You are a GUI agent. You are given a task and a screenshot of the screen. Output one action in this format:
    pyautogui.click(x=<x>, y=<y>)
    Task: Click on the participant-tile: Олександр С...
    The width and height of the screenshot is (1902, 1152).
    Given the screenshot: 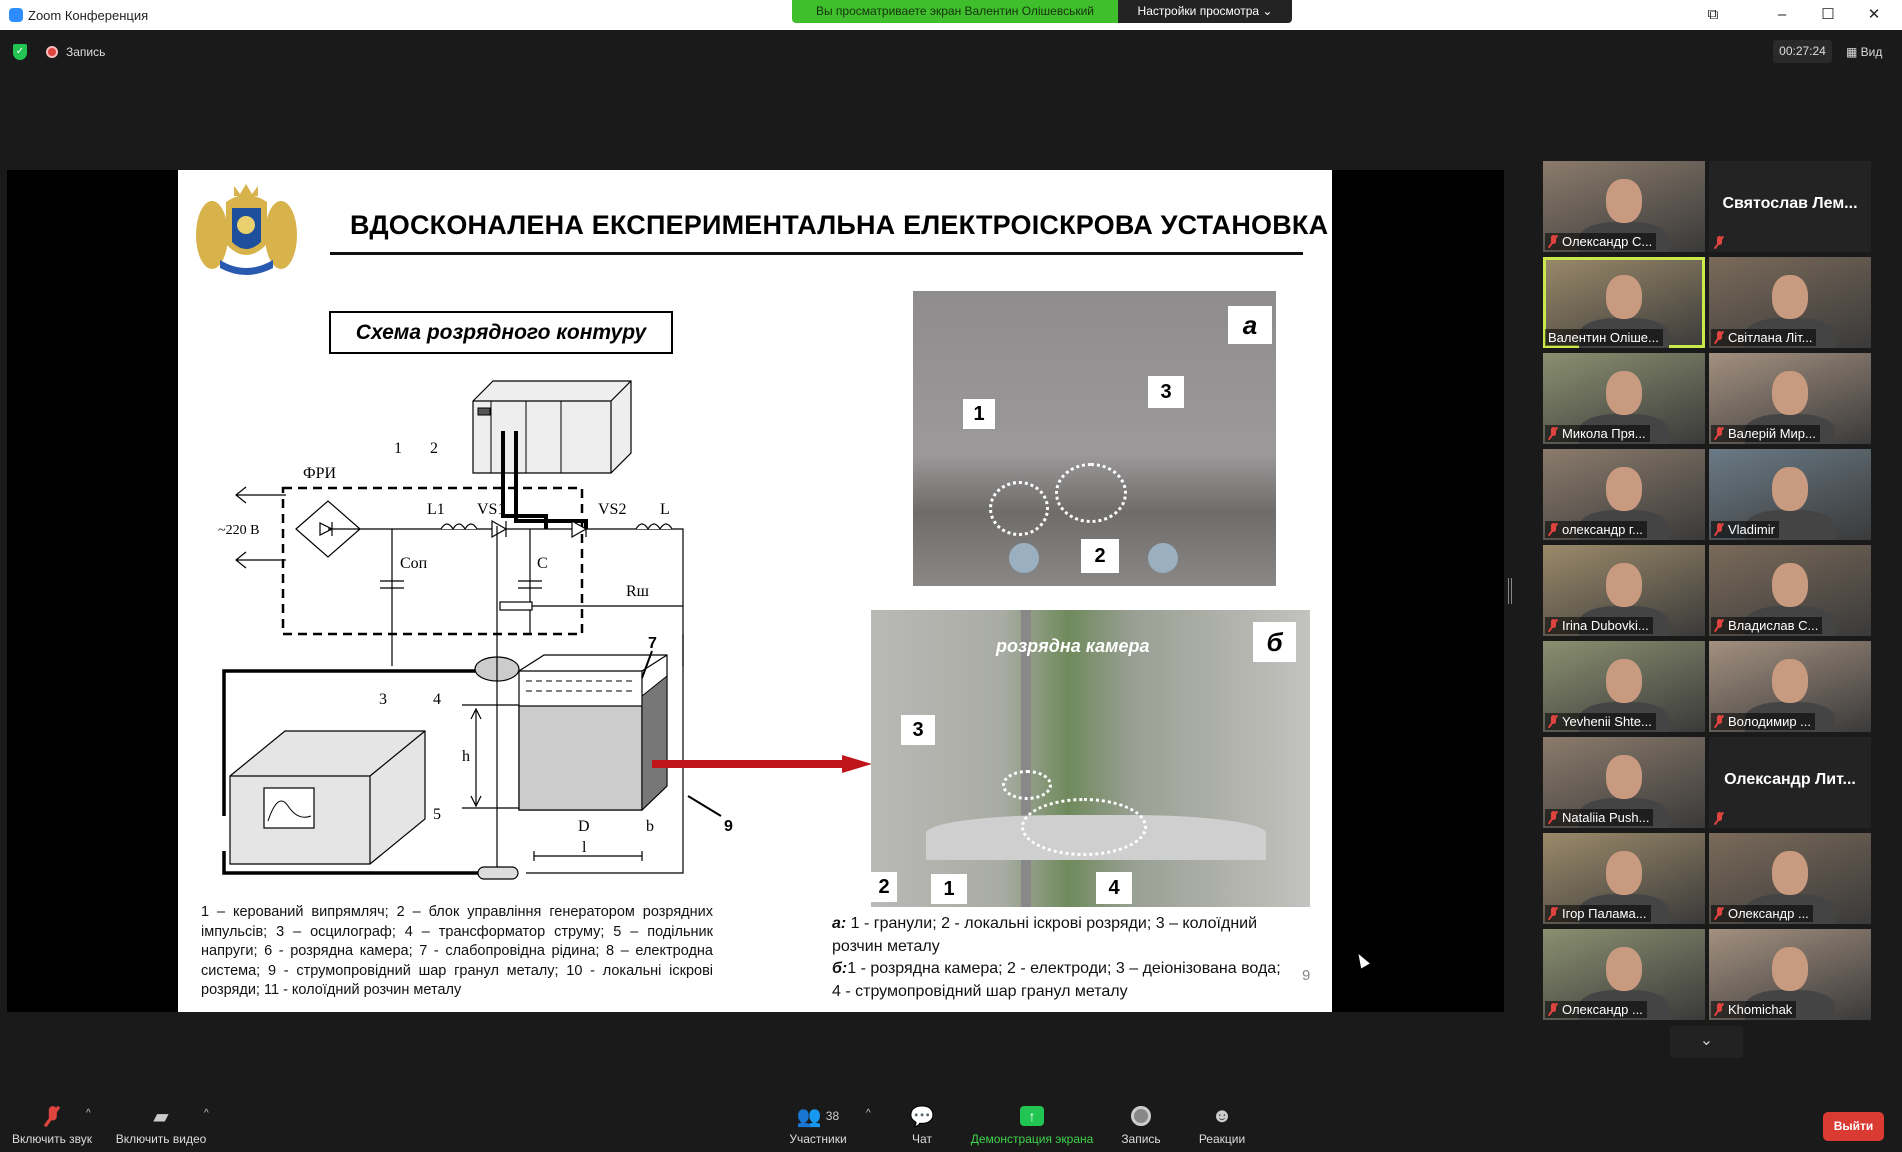 What is the action you would take?
    pyautogui.click(x=1624, y=206)
    